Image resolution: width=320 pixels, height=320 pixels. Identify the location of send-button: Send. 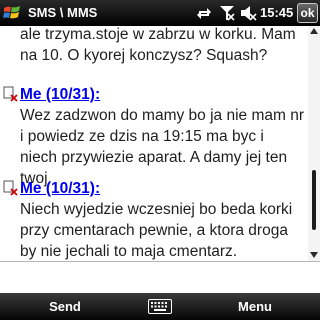
(65, 306).